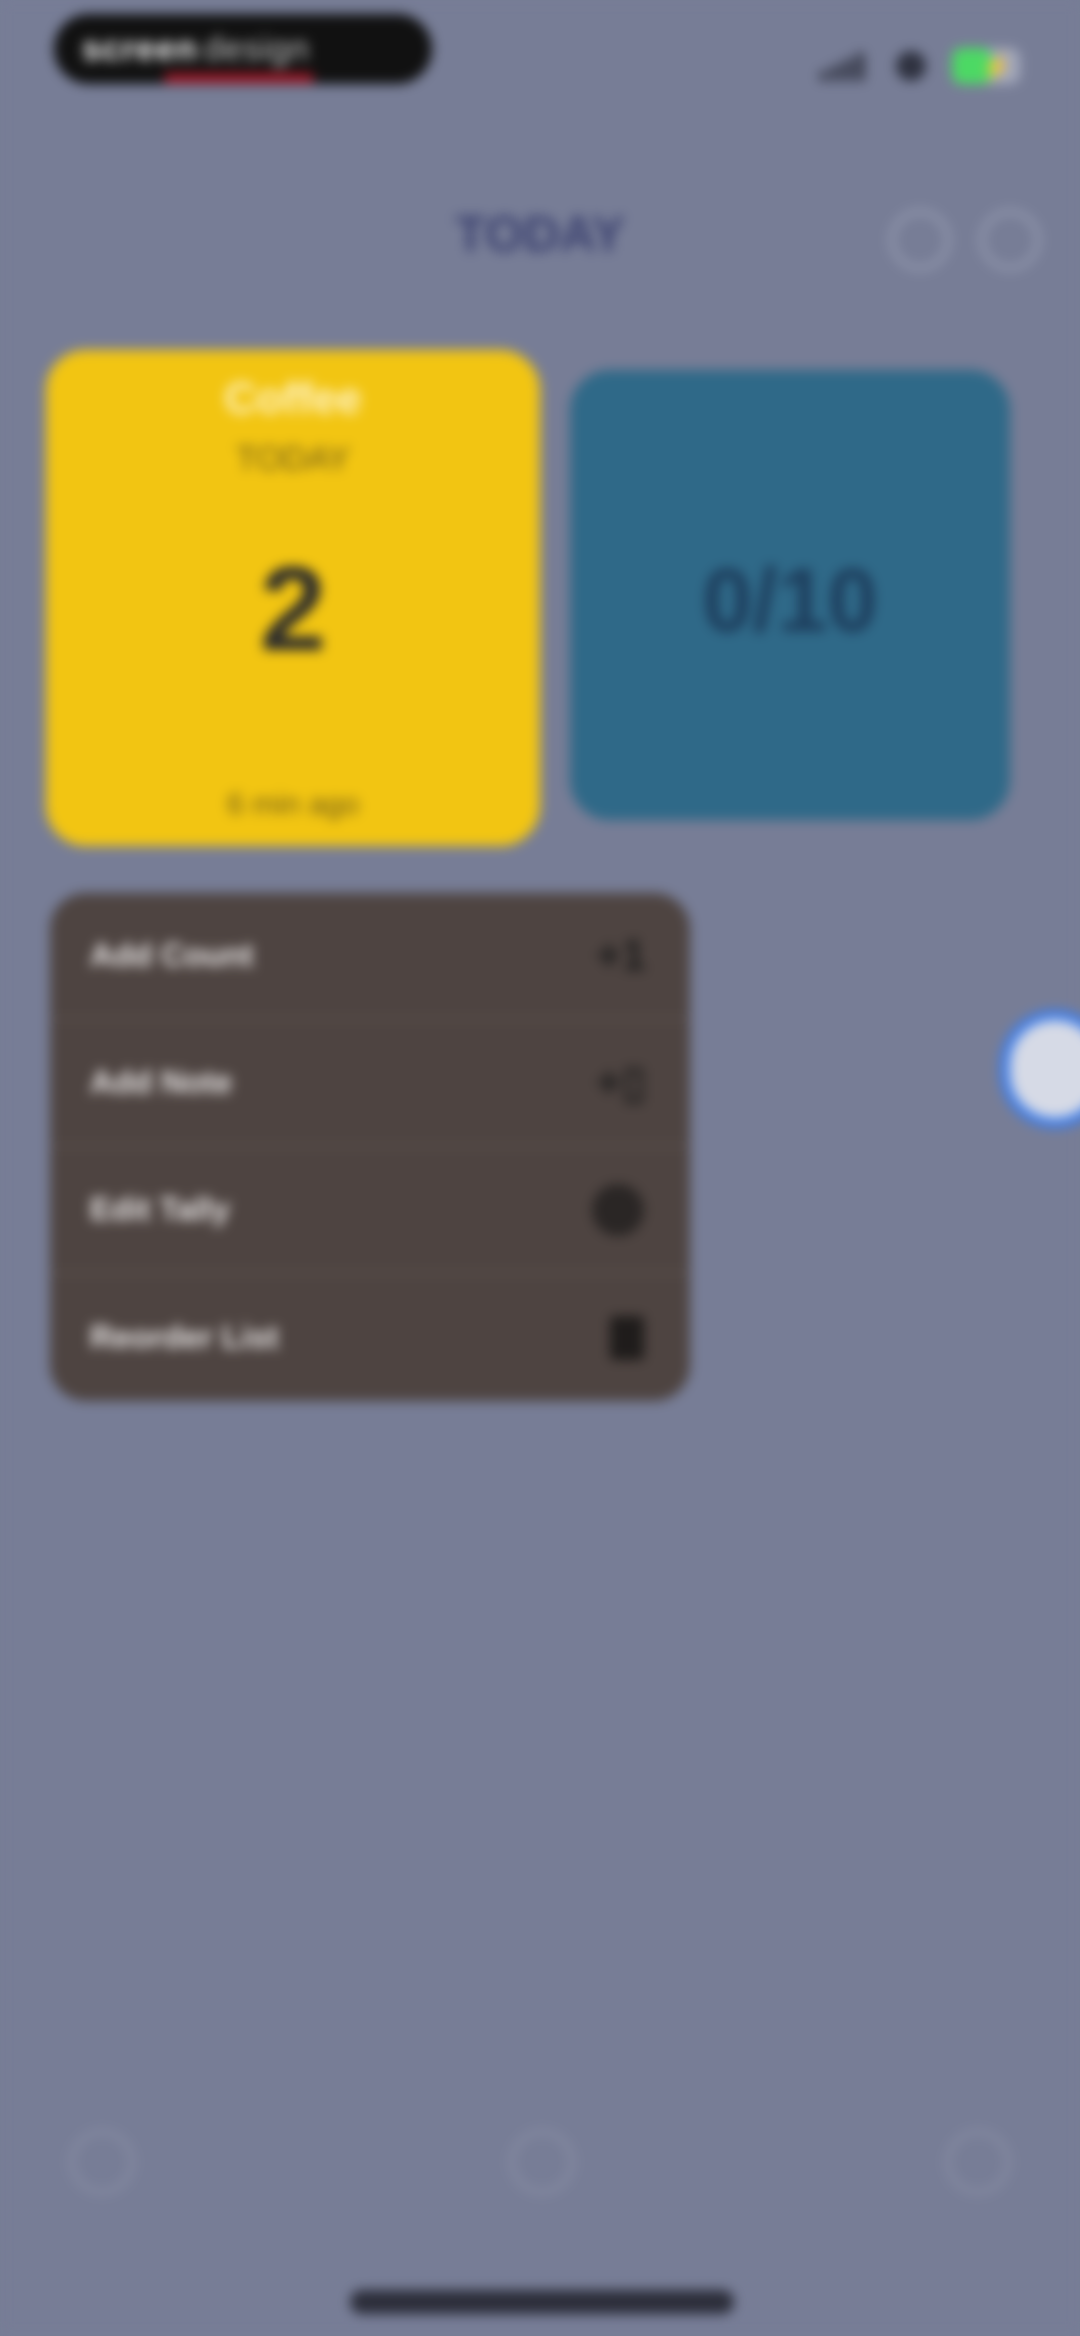 Image resolution: width=1080 pixels, height=2336 pixels. What do you see at coordinates (160, 1209) in the screenshot?
I see `menu-item-label: Edit Tally` at bounding box center [160, 1209].